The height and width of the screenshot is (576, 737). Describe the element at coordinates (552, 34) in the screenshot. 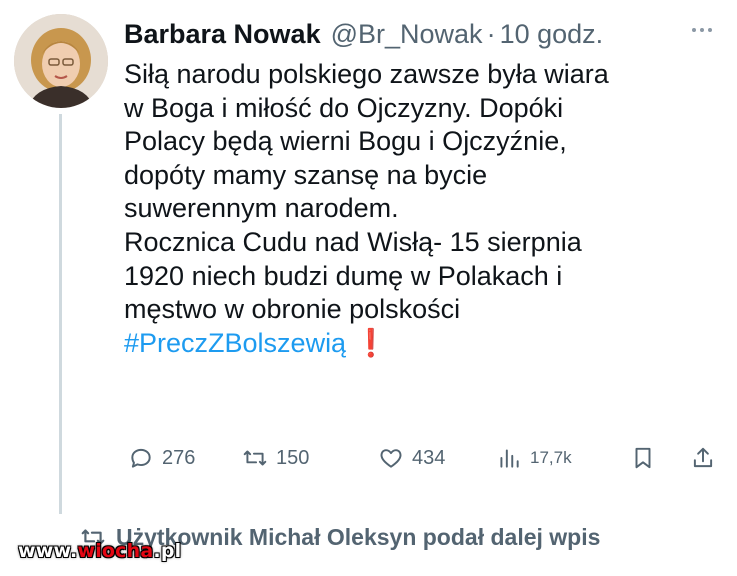

I see `timestamp: 10 godz.` at that location.